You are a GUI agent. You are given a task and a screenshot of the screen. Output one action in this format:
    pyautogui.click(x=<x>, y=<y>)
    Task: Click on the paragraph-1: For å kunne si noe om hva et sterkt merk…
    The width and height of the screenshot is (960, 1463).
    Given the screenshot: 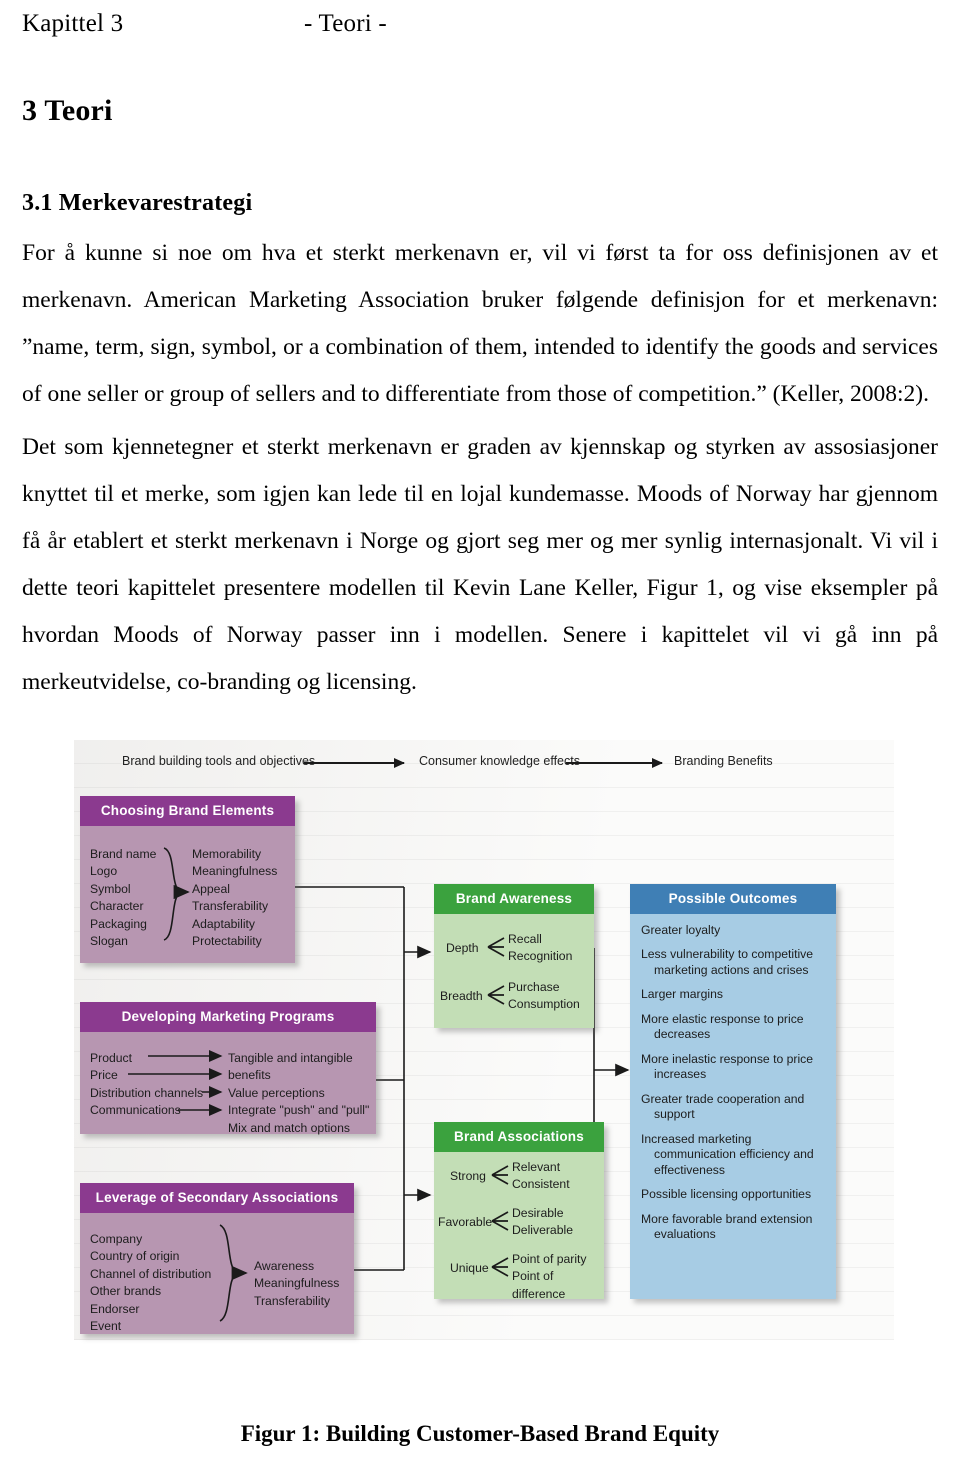 What is the action you would take?
    pyautogui.click(x=480, y=323)
    